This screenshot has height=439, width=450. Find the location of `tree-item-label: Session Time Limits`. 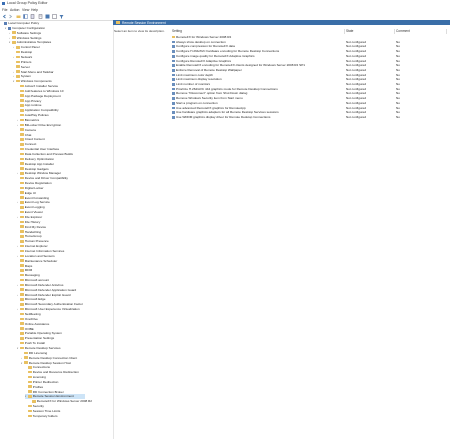

tree-item-label: Session Time Limits is located at coordinates (46, 411).